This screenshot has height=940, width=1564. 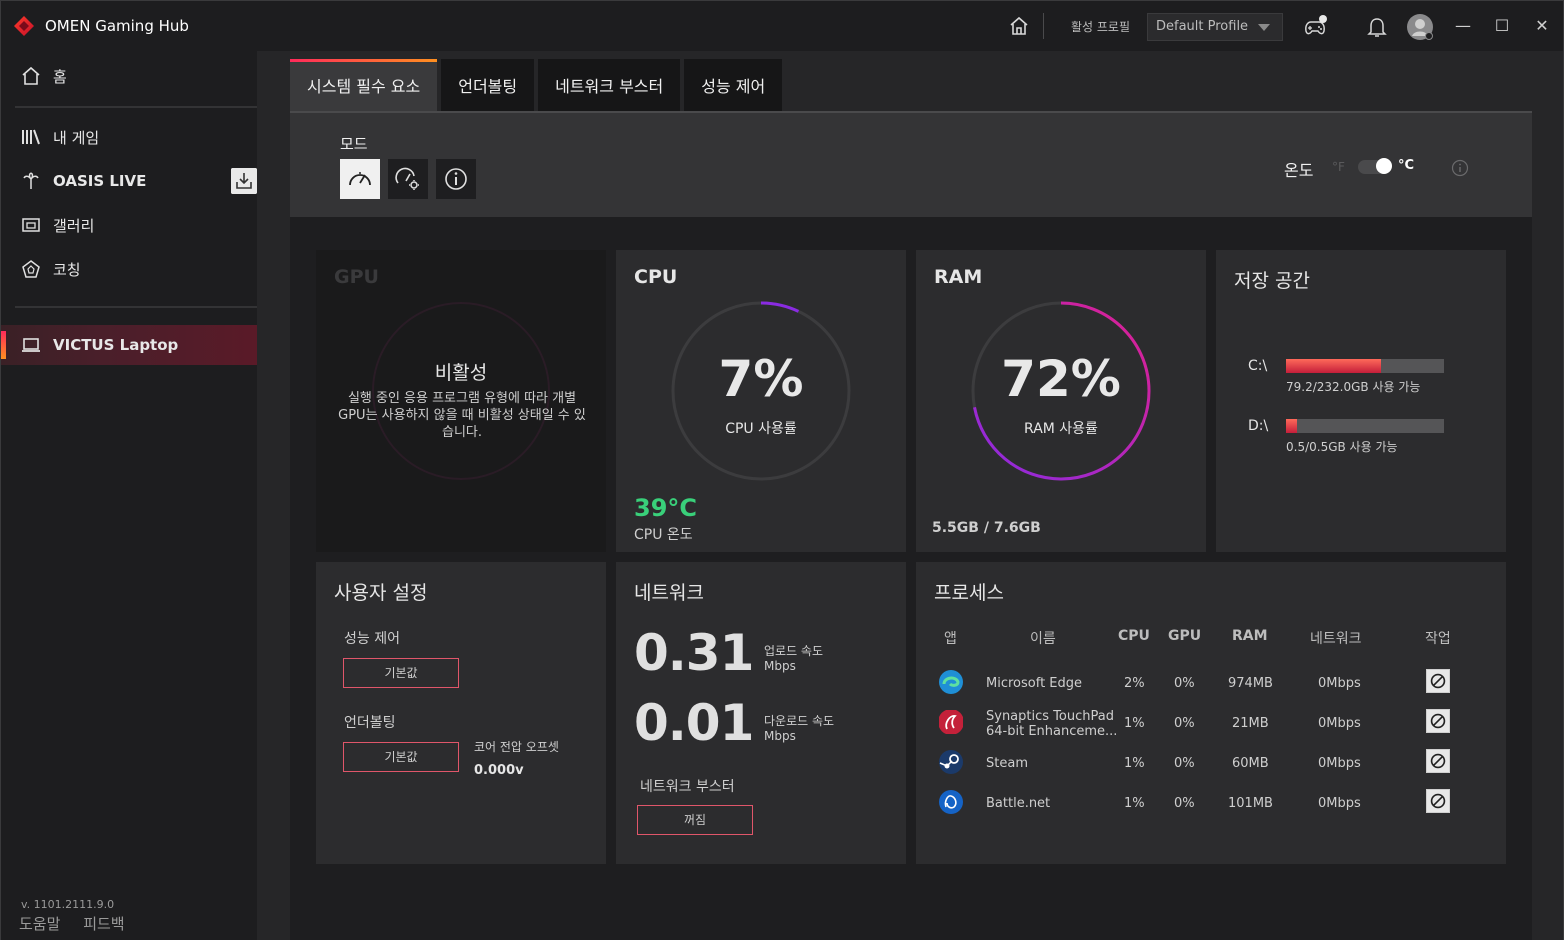 I want to click on mode-custom-button, so click(x=408, y=179).